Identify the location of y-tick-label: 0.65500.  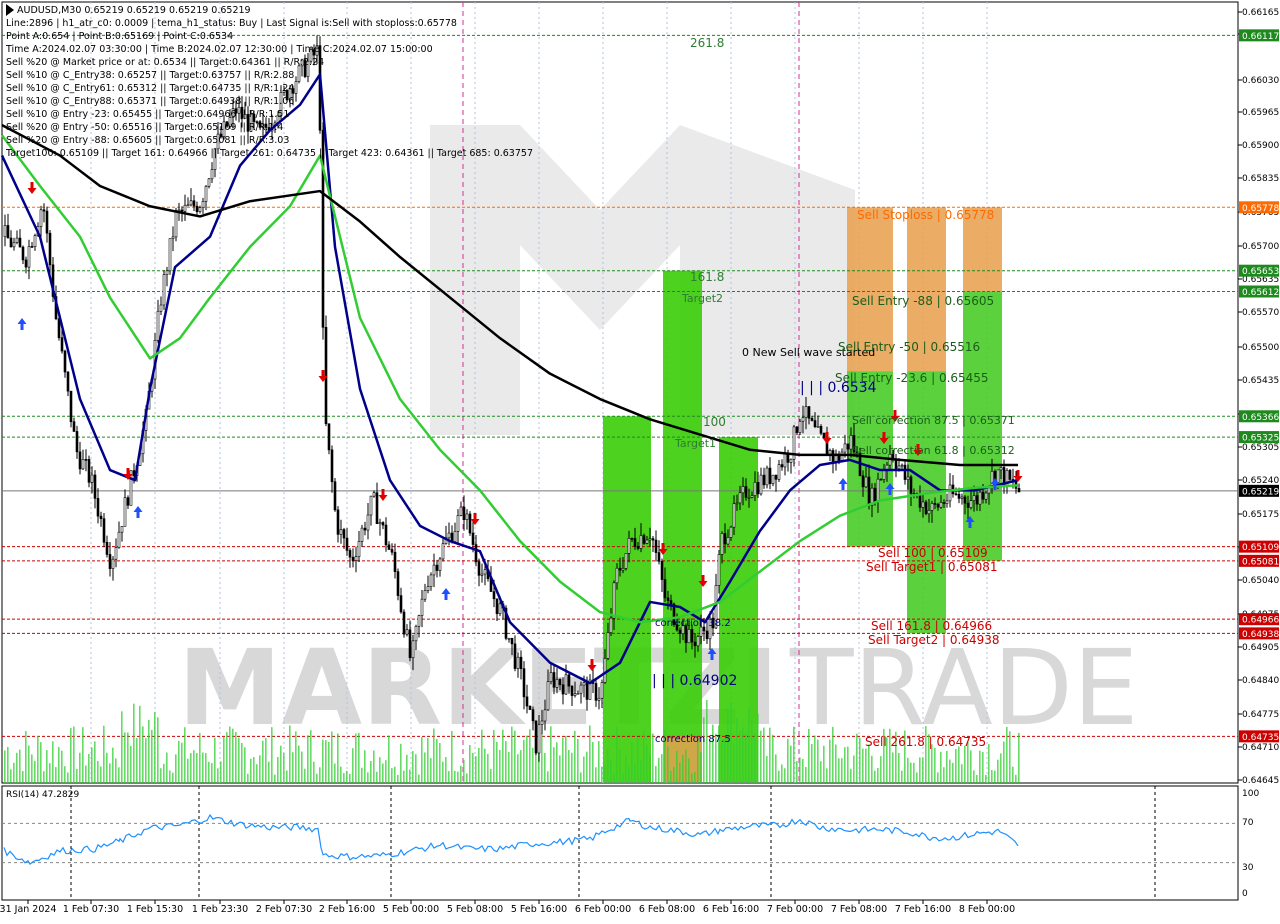
(1260, 348).